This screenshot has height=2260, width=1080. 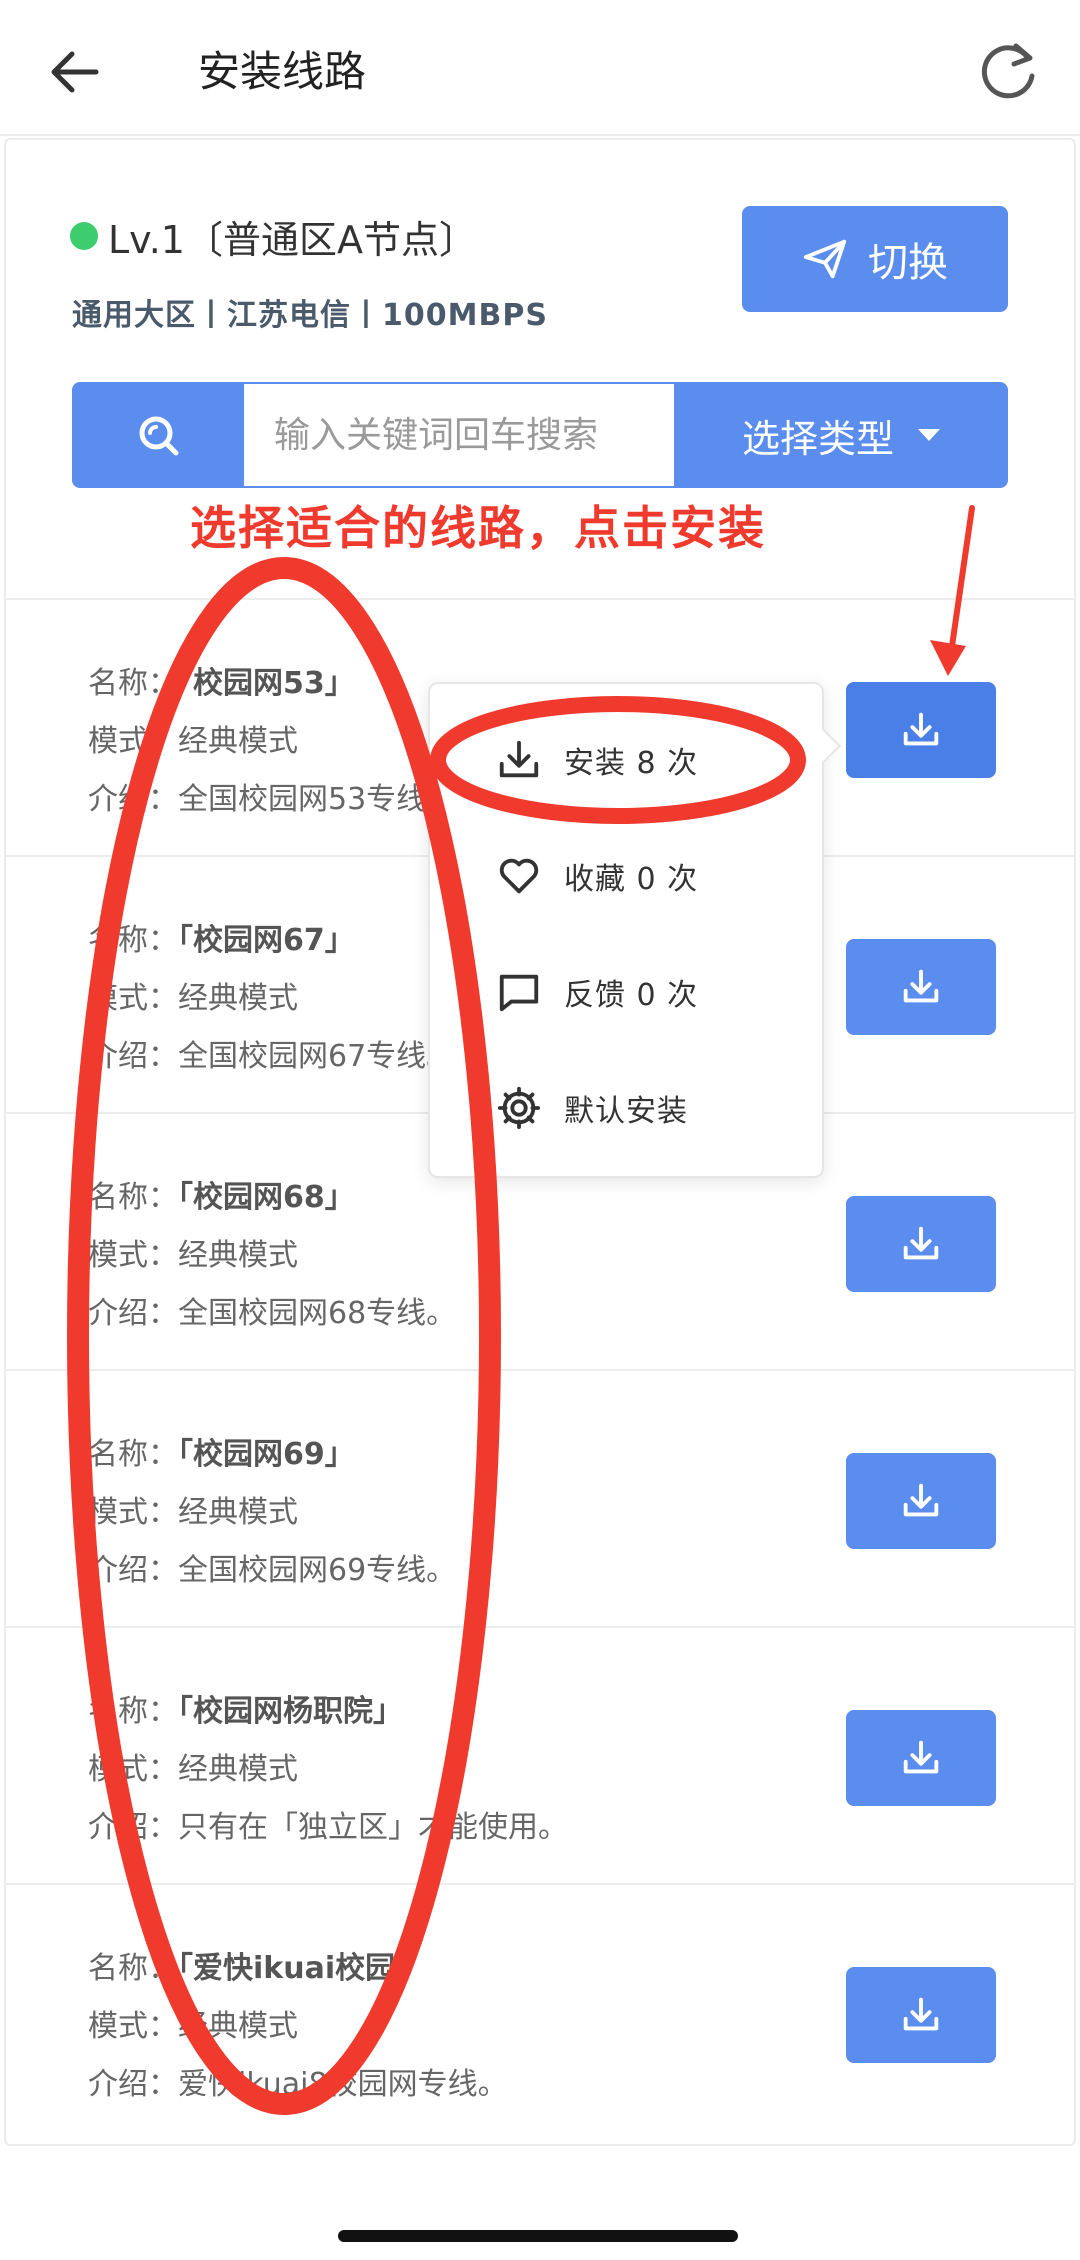 I want to click on menu-item-default-install-label: 默认安装, so click(x=626, y=1111).